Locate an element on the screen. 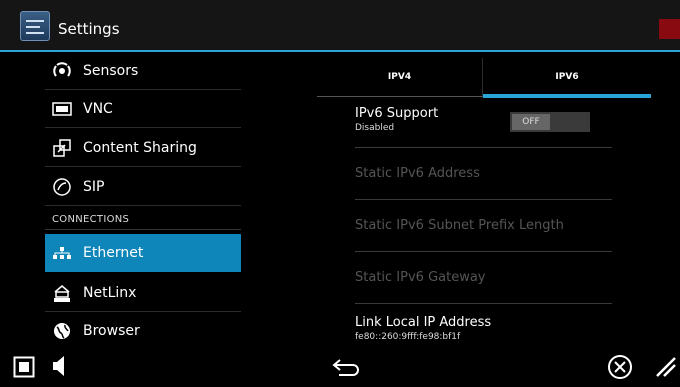  sip-icon is located at coordinates (62, 187).